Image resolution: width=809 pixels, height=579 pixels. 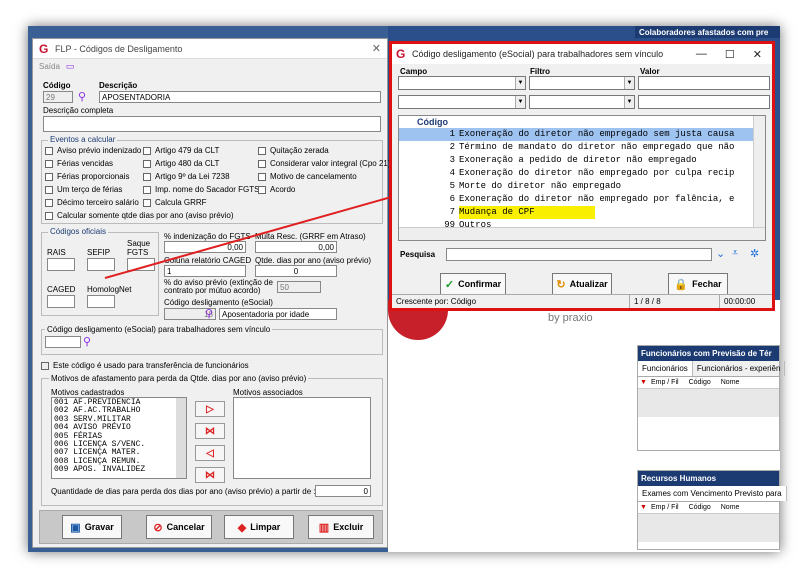 What do you see at coordinates (240, 97) in the screenshot?
I see `descricao-input: APOSENTADORIA` at bounding box center [240, 97].